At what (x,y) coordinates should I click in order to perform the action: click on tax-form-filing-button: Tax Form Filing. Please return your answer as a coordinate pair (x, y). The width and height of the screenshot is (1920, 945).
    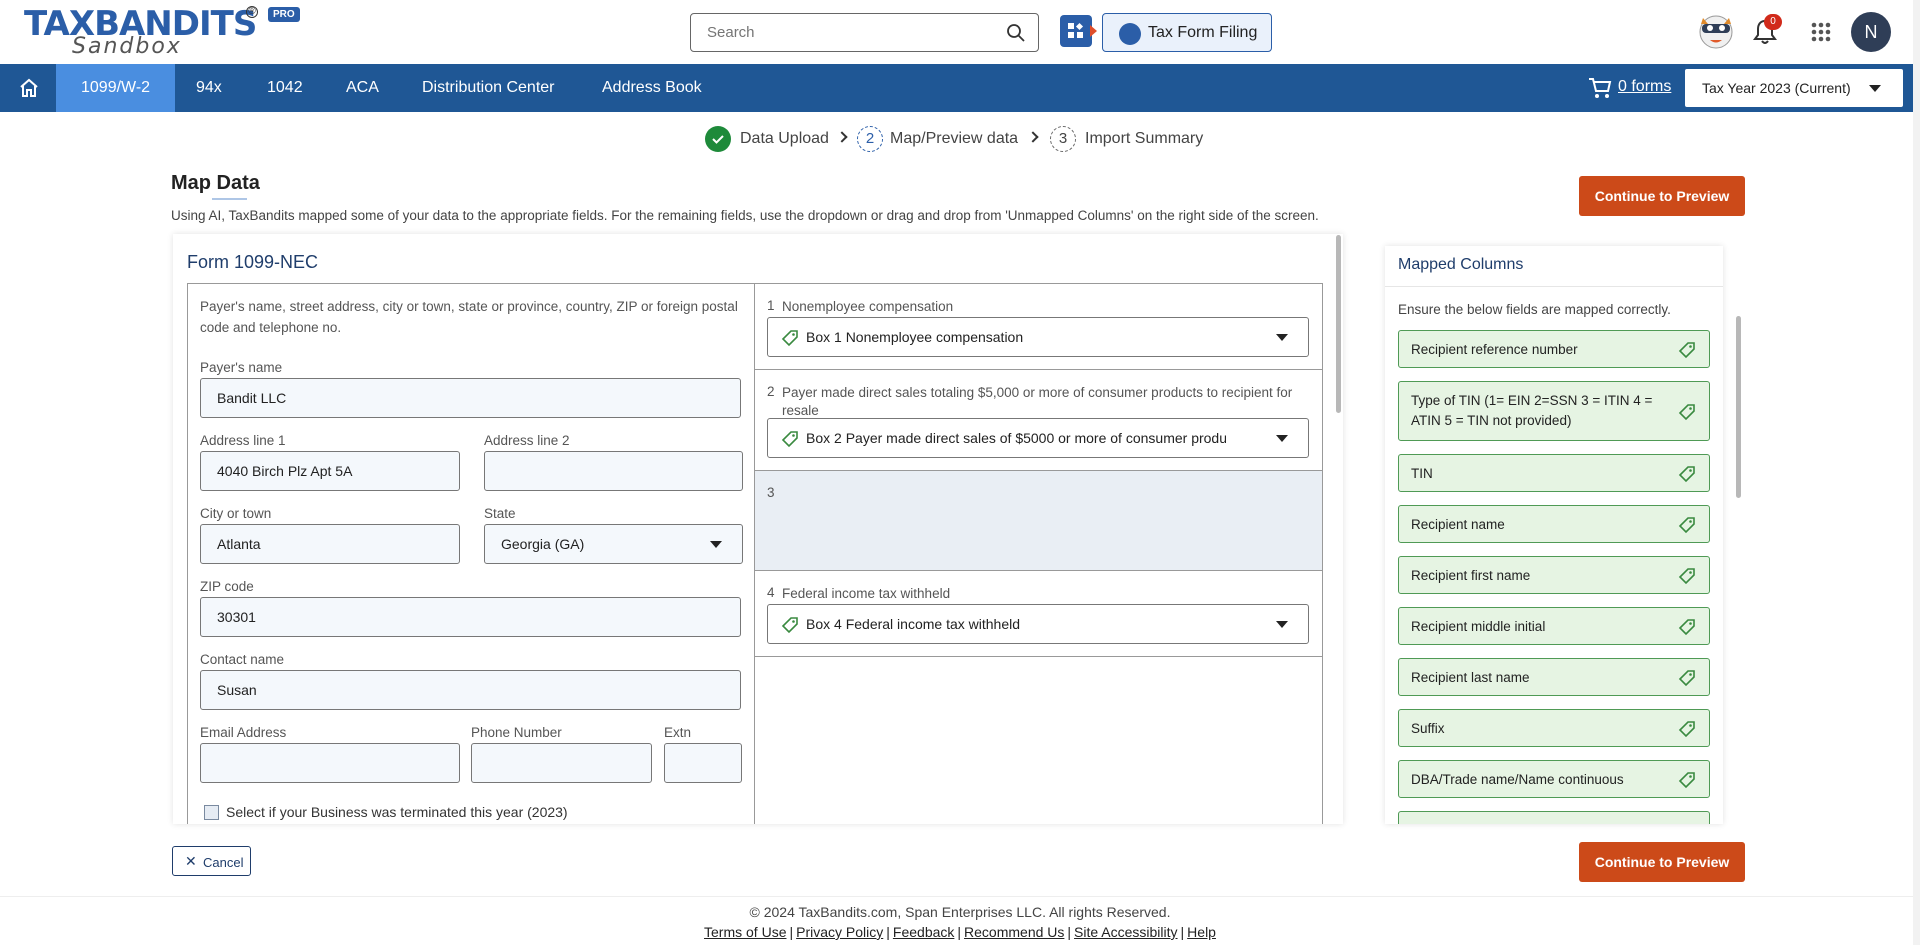
    Looking at the image, I should click on (1187, 32).